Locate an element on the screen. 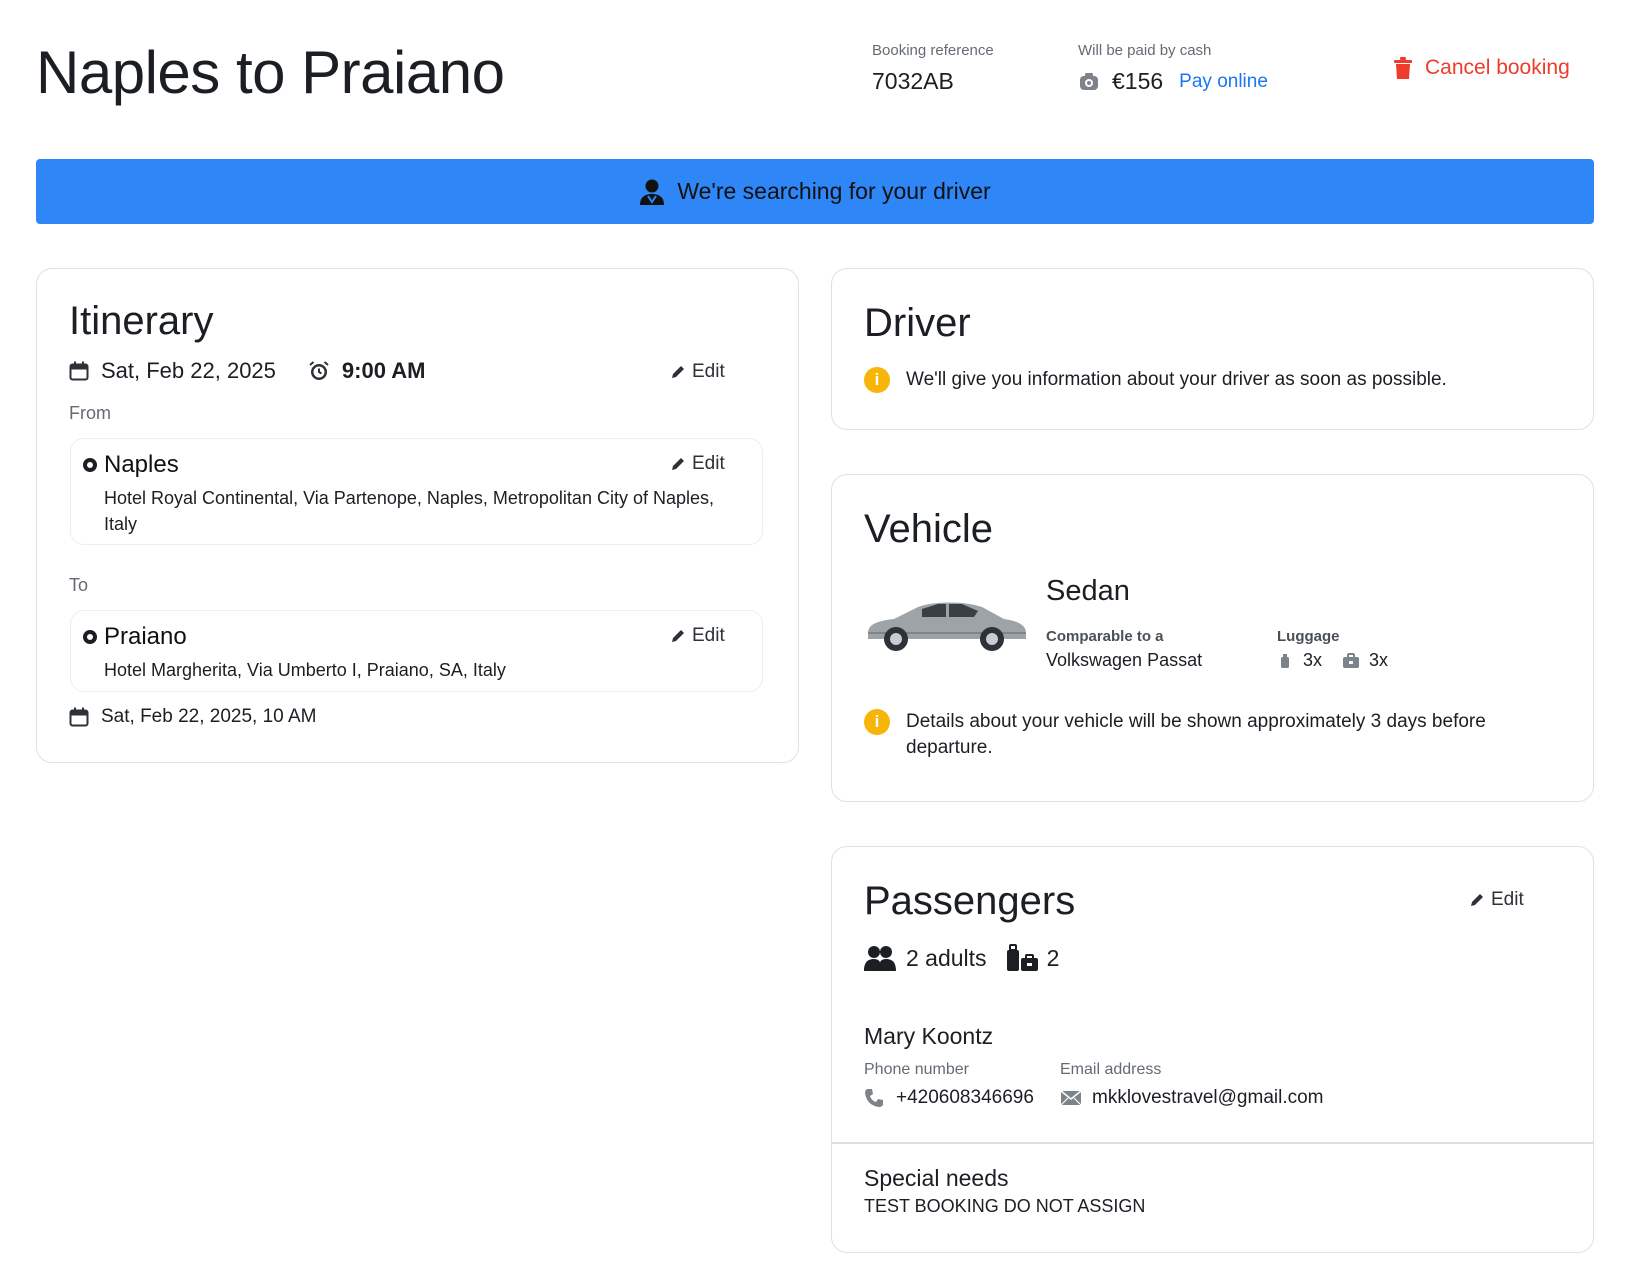  edit-destination-button: Edit is located at coordinates (697, 636).